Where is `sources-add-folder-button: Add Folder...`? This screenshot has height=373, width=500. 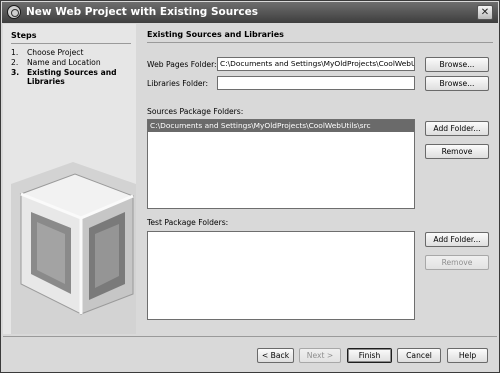
sources-add-folder-button: Add Folder... is located at coordinates (457, 128).